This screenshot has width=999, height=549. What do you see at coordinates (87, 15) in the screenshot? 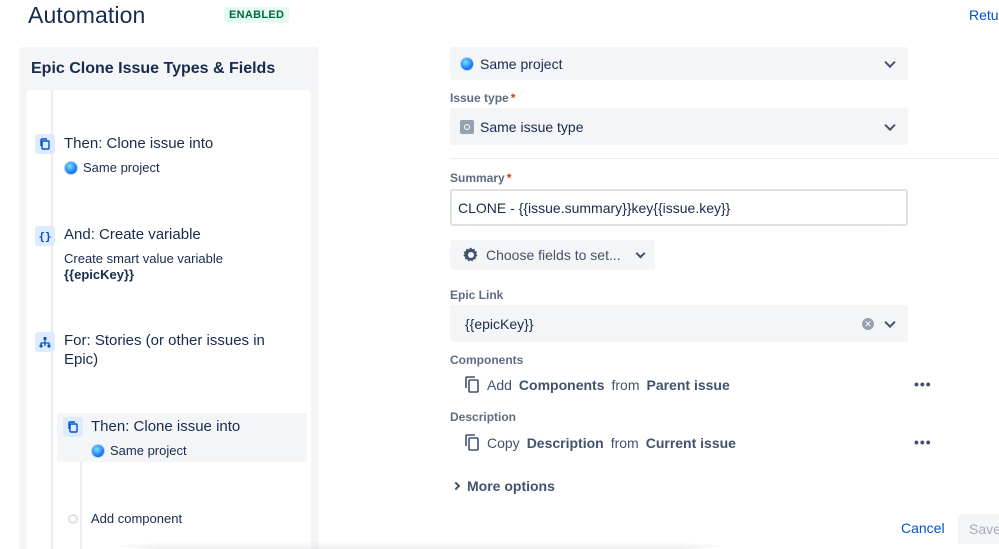
I see `page-title: Automation` at bounding box center [87, 15].